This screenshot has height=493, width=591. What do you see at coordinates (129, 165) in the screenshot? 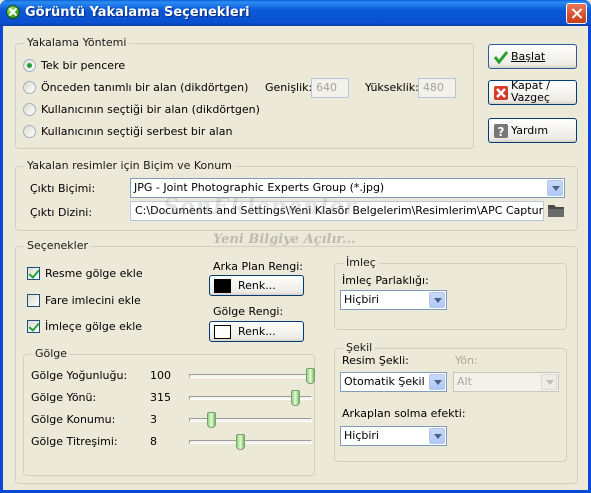
I see `format-location-legend: Yakalan resimler için Biçim ve Konum` at bounding box center [129, 165].